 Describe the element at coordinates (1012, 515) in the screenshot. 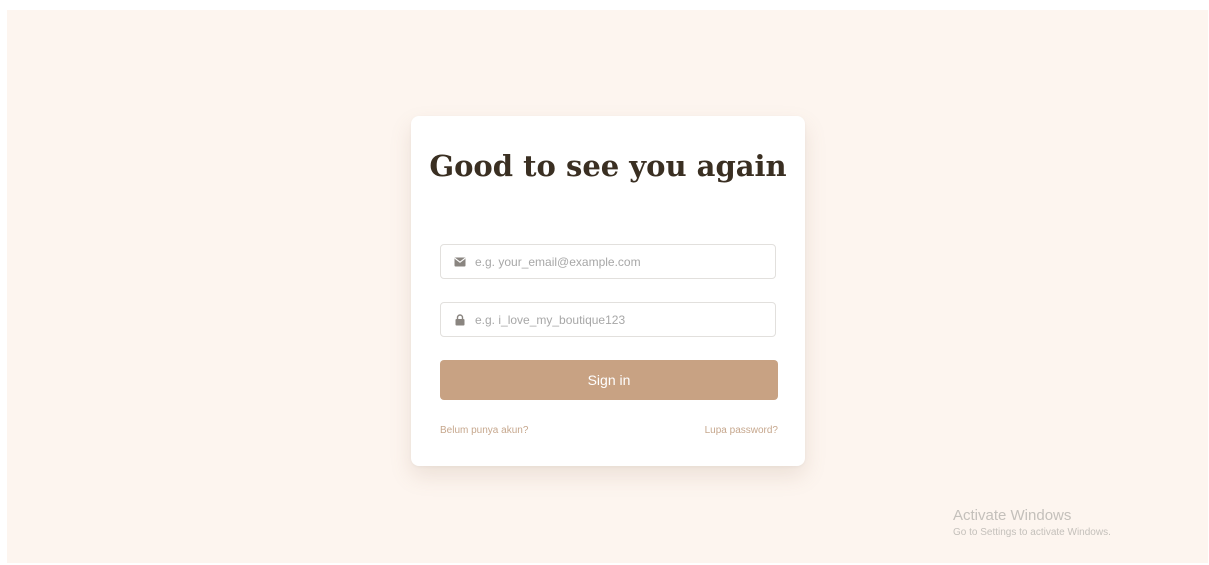

I see `watermark-title: Activate Windows` at that location.